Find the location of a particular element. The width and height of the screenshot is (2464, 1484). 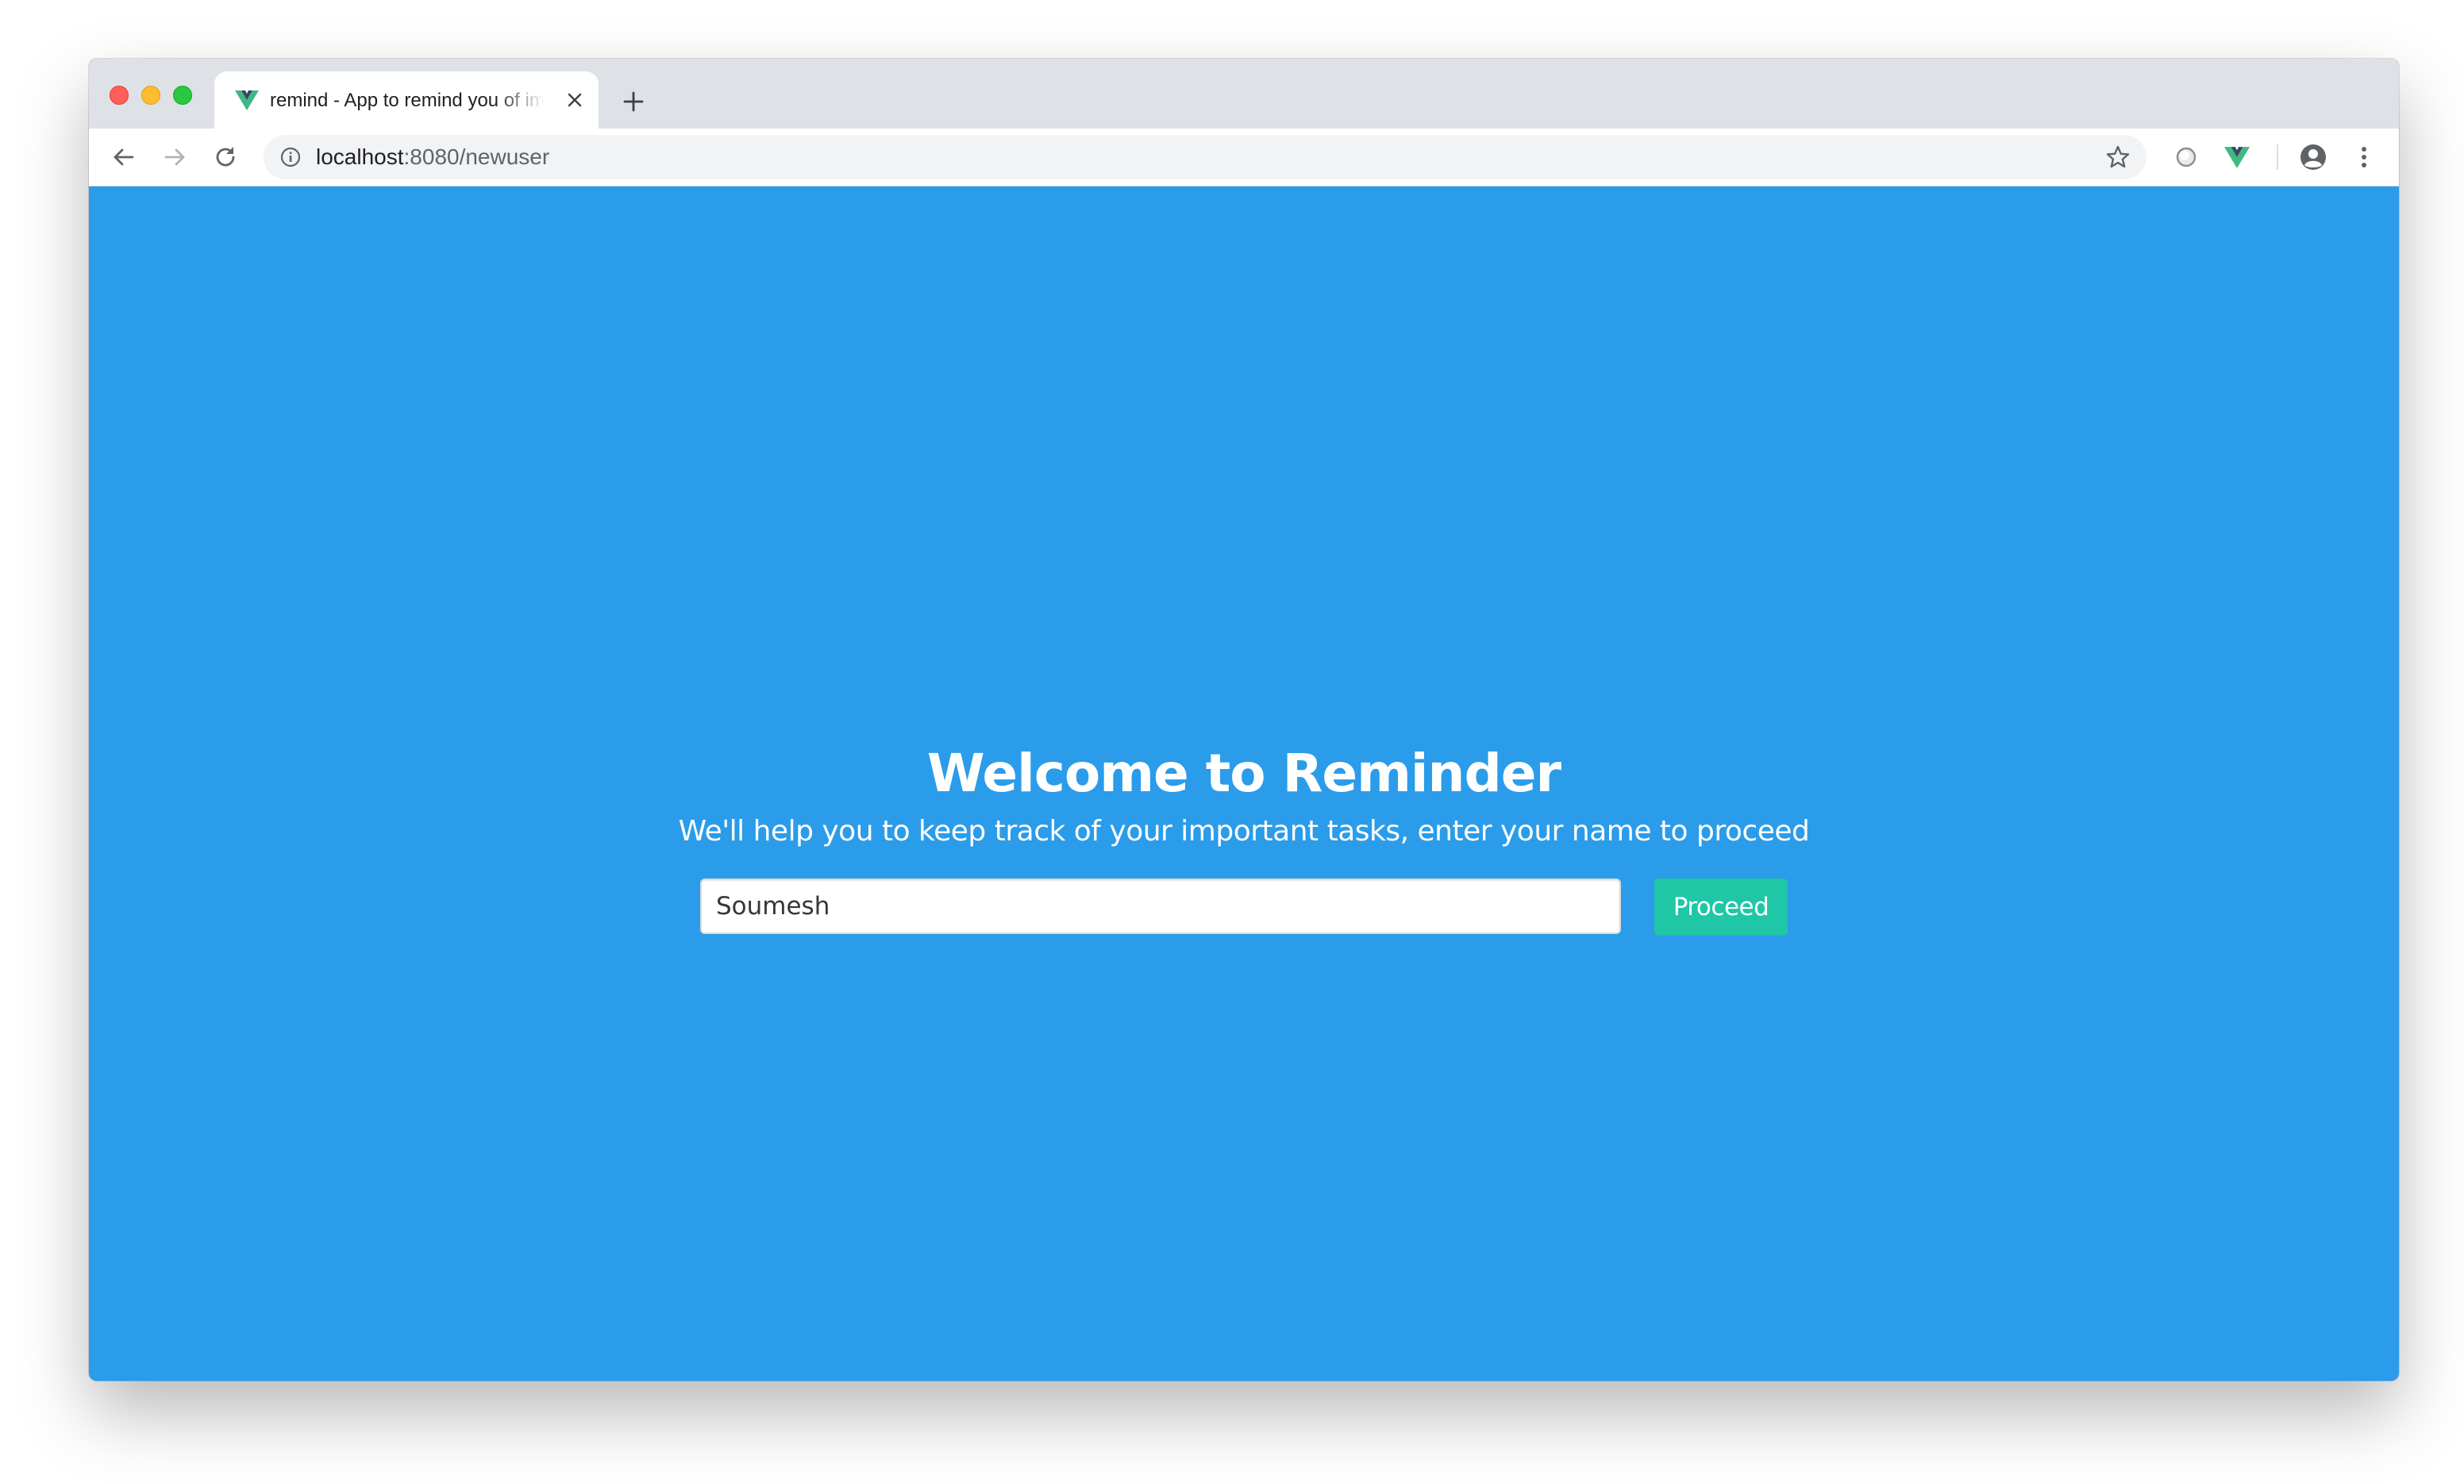

new-tab-button is located at coordinates (633, 101).